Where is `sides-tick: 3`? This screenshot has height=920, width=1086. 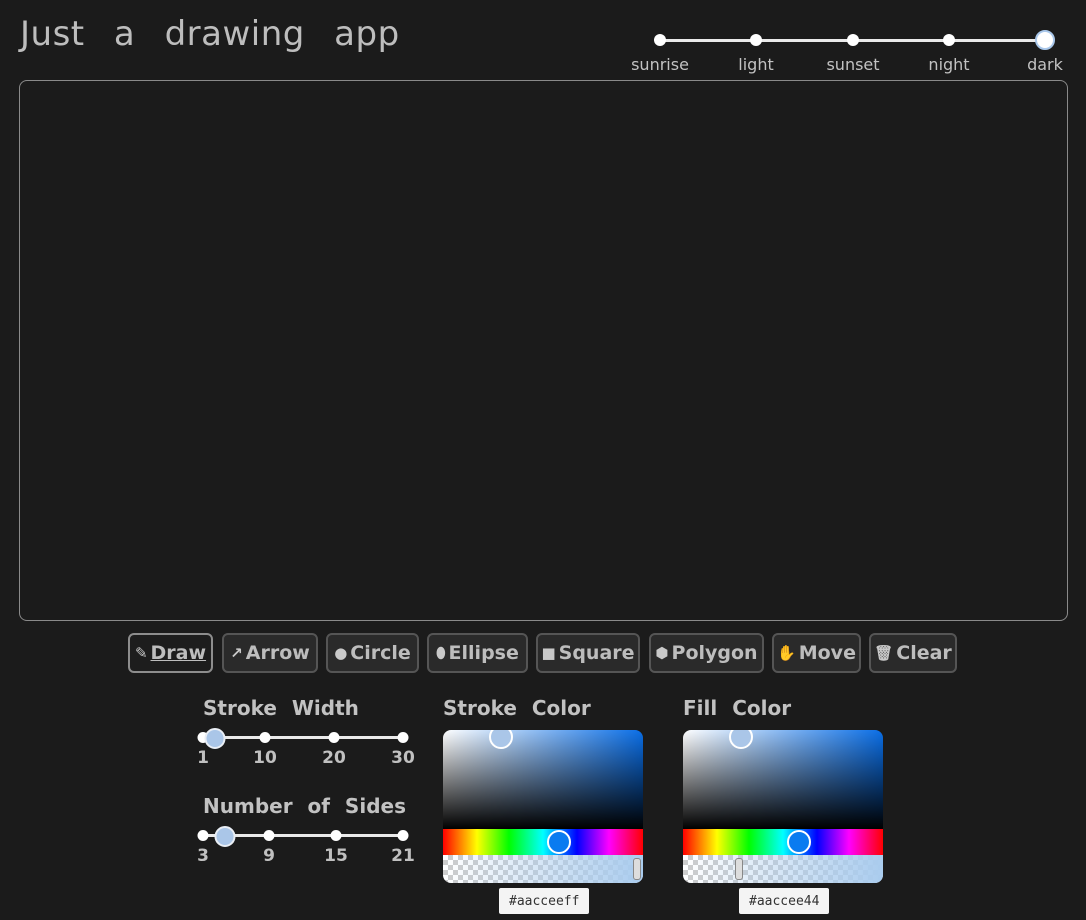 sides-tick: 3 is located at coordinates (203, 856).